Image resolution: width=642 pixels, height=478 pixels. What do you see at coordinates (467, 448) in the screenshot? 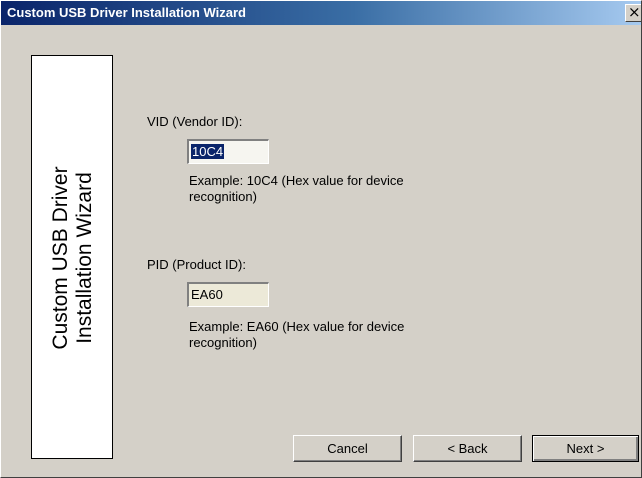
I see `back-button: < Back` at bounding box center [467, 448].